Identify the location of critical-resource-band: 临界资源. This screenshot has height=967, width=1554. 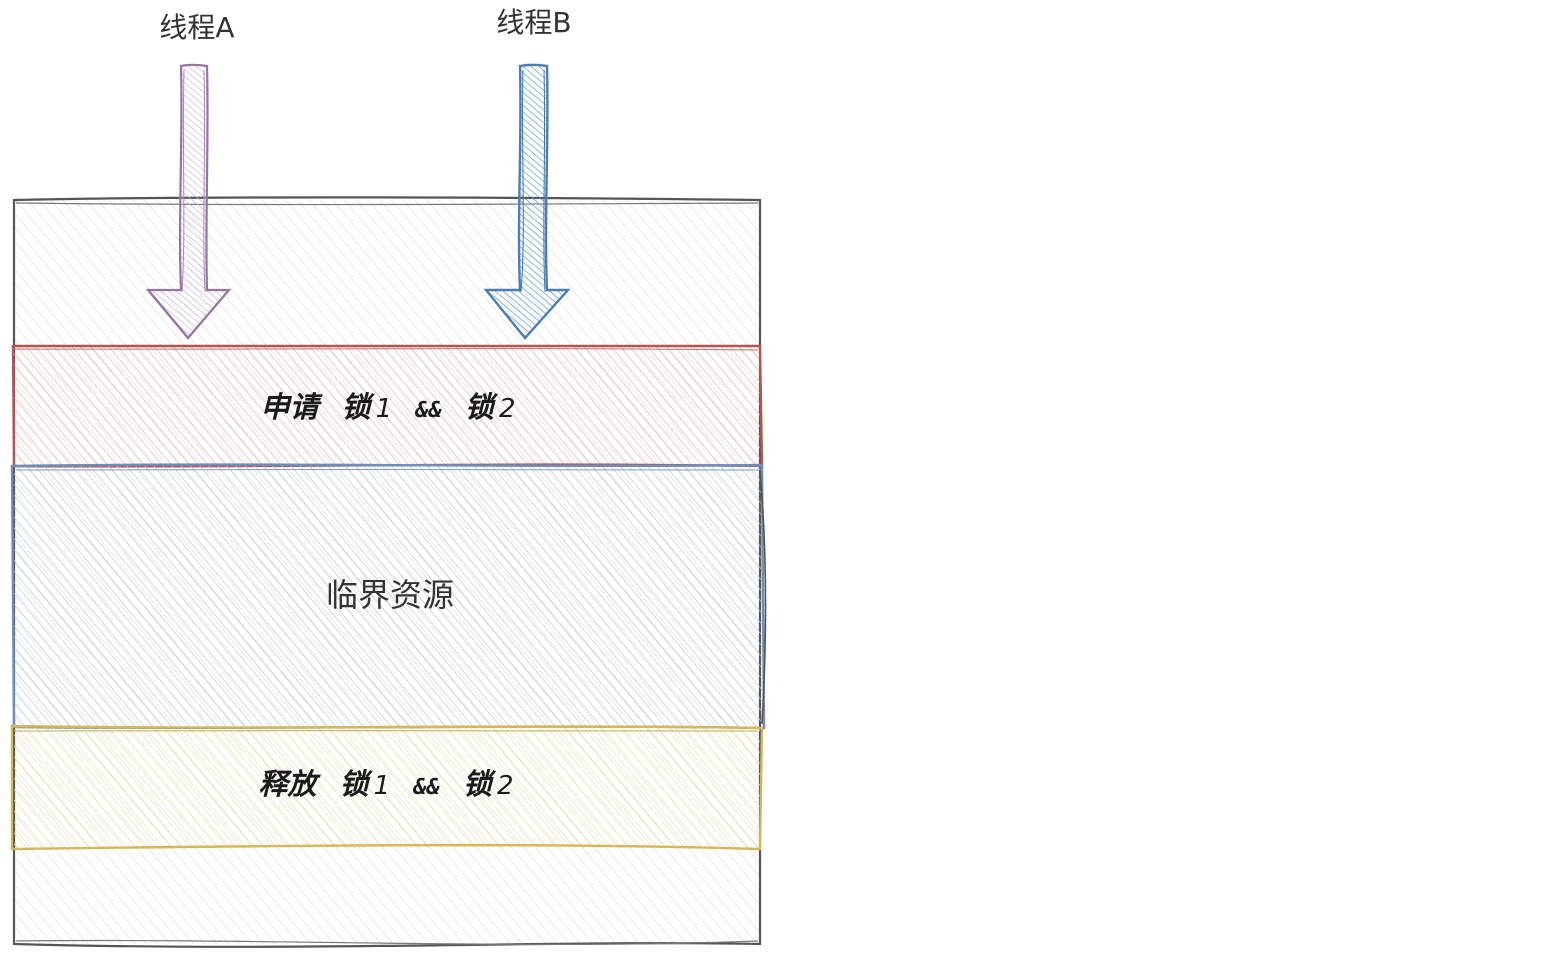
(388, 596).